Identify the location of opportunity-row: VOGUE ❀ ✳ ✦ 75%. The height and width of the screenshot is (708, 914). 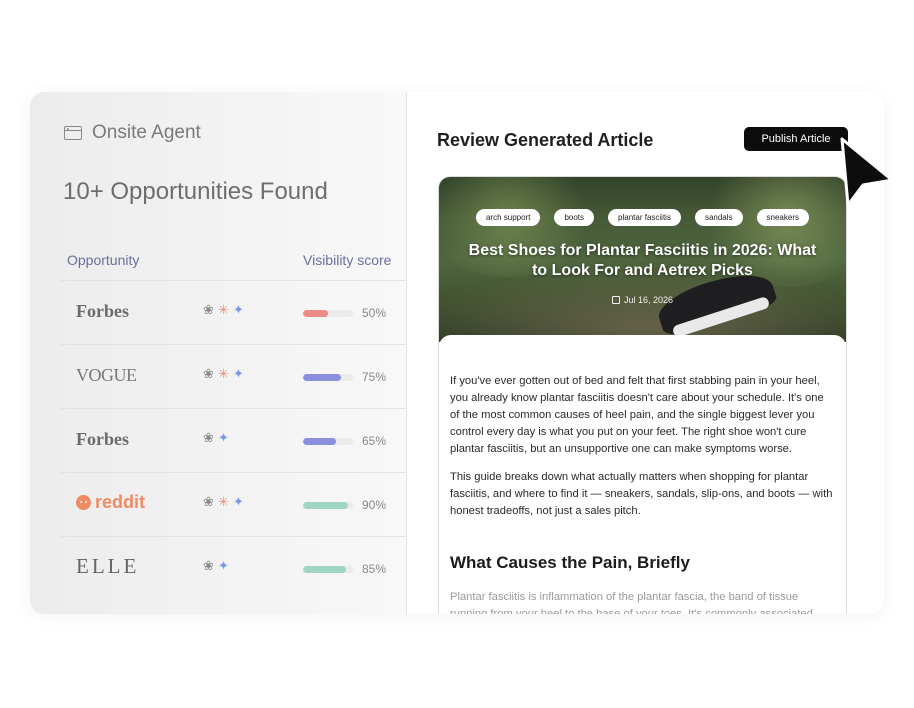
(233, 376).